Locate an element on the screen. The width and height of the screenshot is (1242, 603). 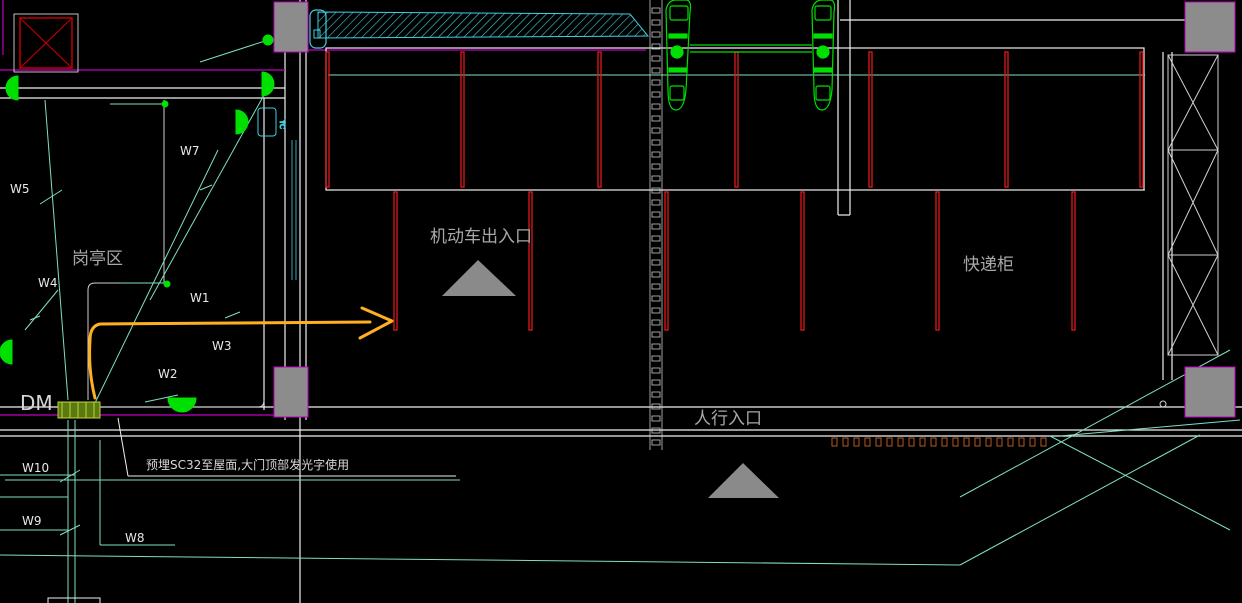
guard-booth-label: 岗亭区 is located at coordinates (97, 259).